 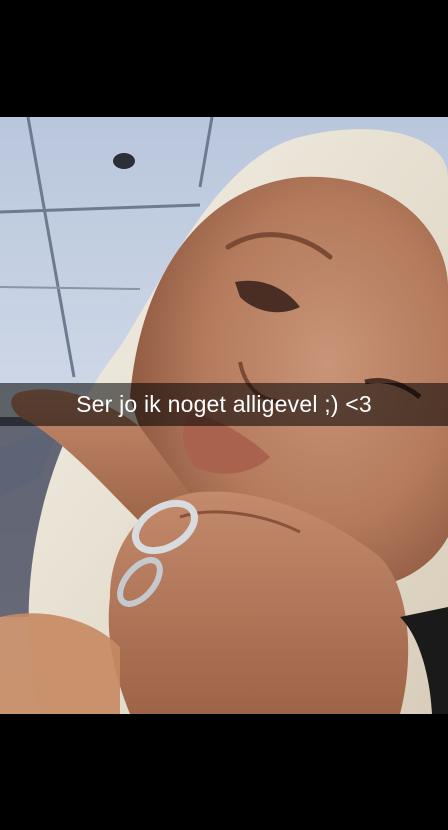 What do you see at coordinates (224, 58) in the screenshot?
I see `top-letterbox-bar` at bounding box center [224, 58].